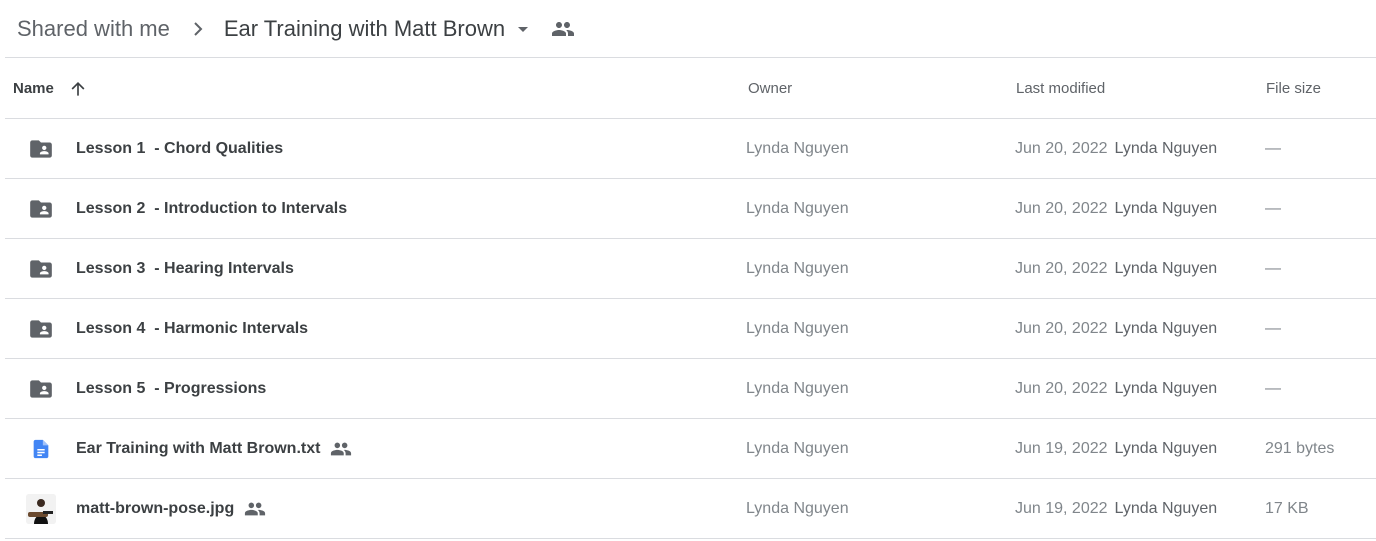 The image size is (1376, 541). Describe the element at coordinates (523, 29) in the screenshot. I see `caret-down-icon` at that location.